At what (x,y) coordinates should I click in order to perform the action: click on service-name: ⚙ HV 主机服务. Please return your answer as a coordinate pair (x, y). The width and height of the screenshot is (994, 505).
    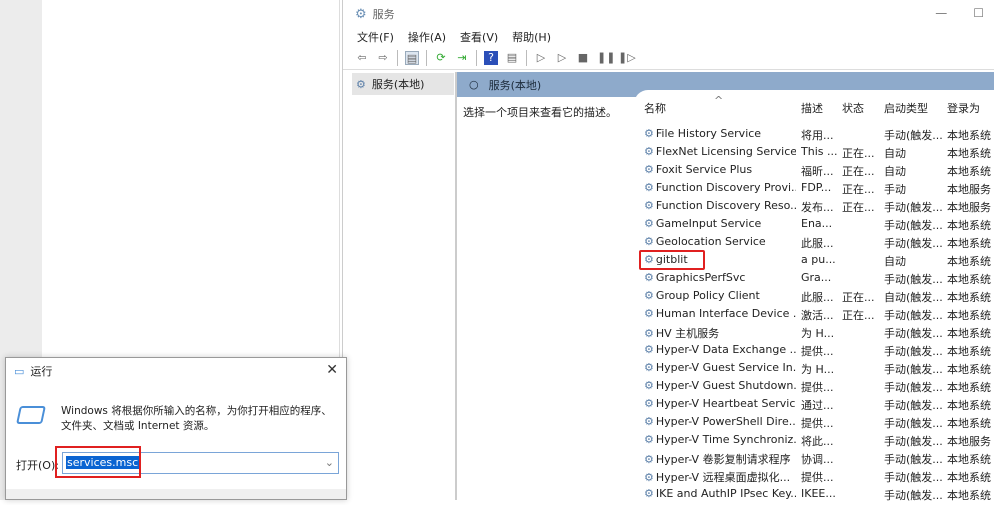
    Looking at the image, I should click on (682, 333).